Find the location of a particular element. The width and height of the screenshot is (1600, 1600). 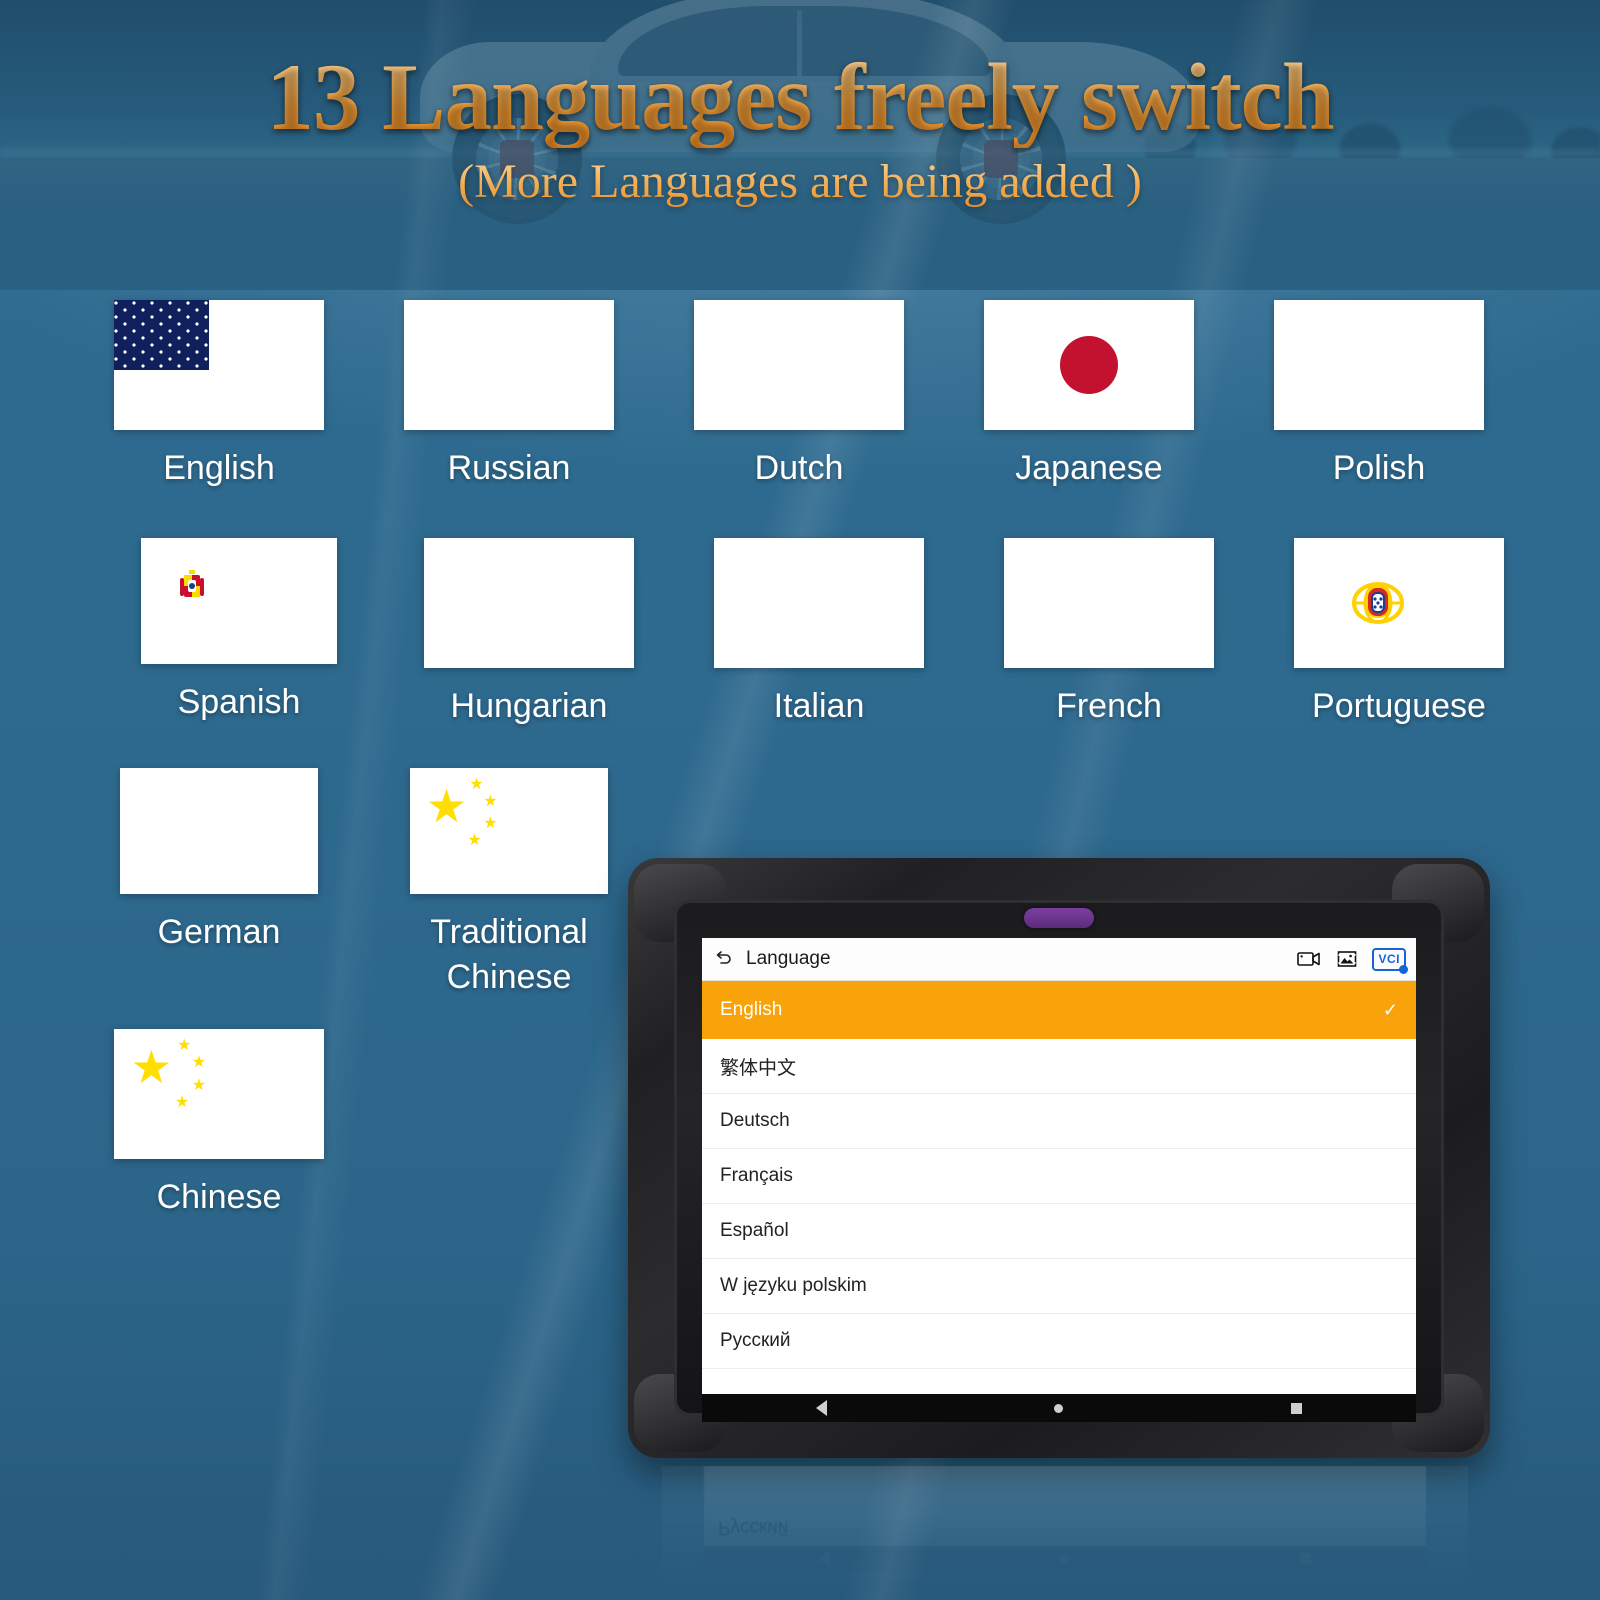

language-list-item-traditional-chinese: 繁体中文 is located at coordinates (1059, 1066).